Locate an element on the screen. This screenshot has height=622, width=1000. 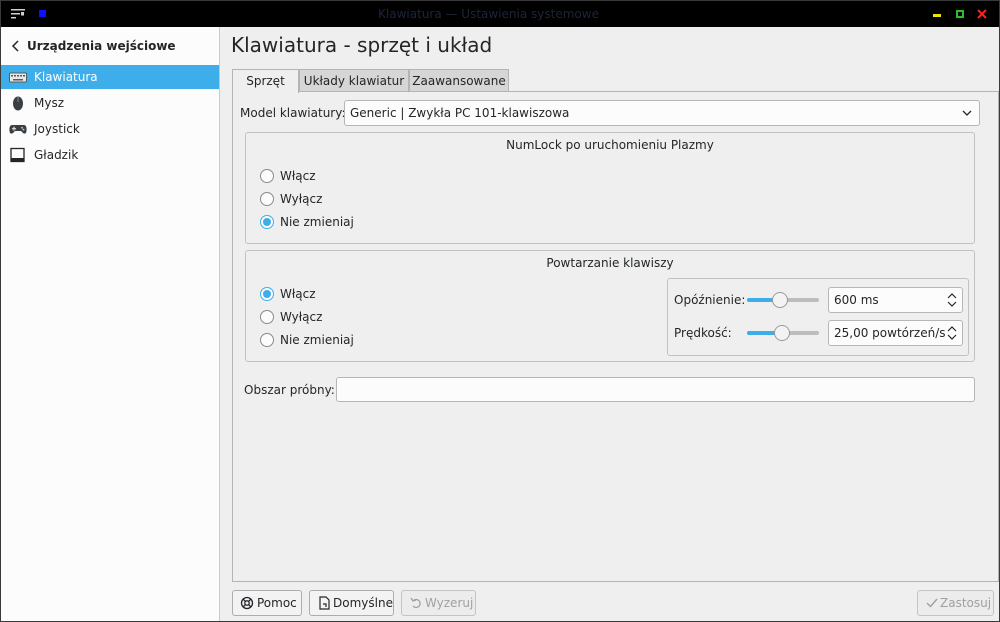
sidebar-item-label: Gładzik is located at coordinates (56, 155).